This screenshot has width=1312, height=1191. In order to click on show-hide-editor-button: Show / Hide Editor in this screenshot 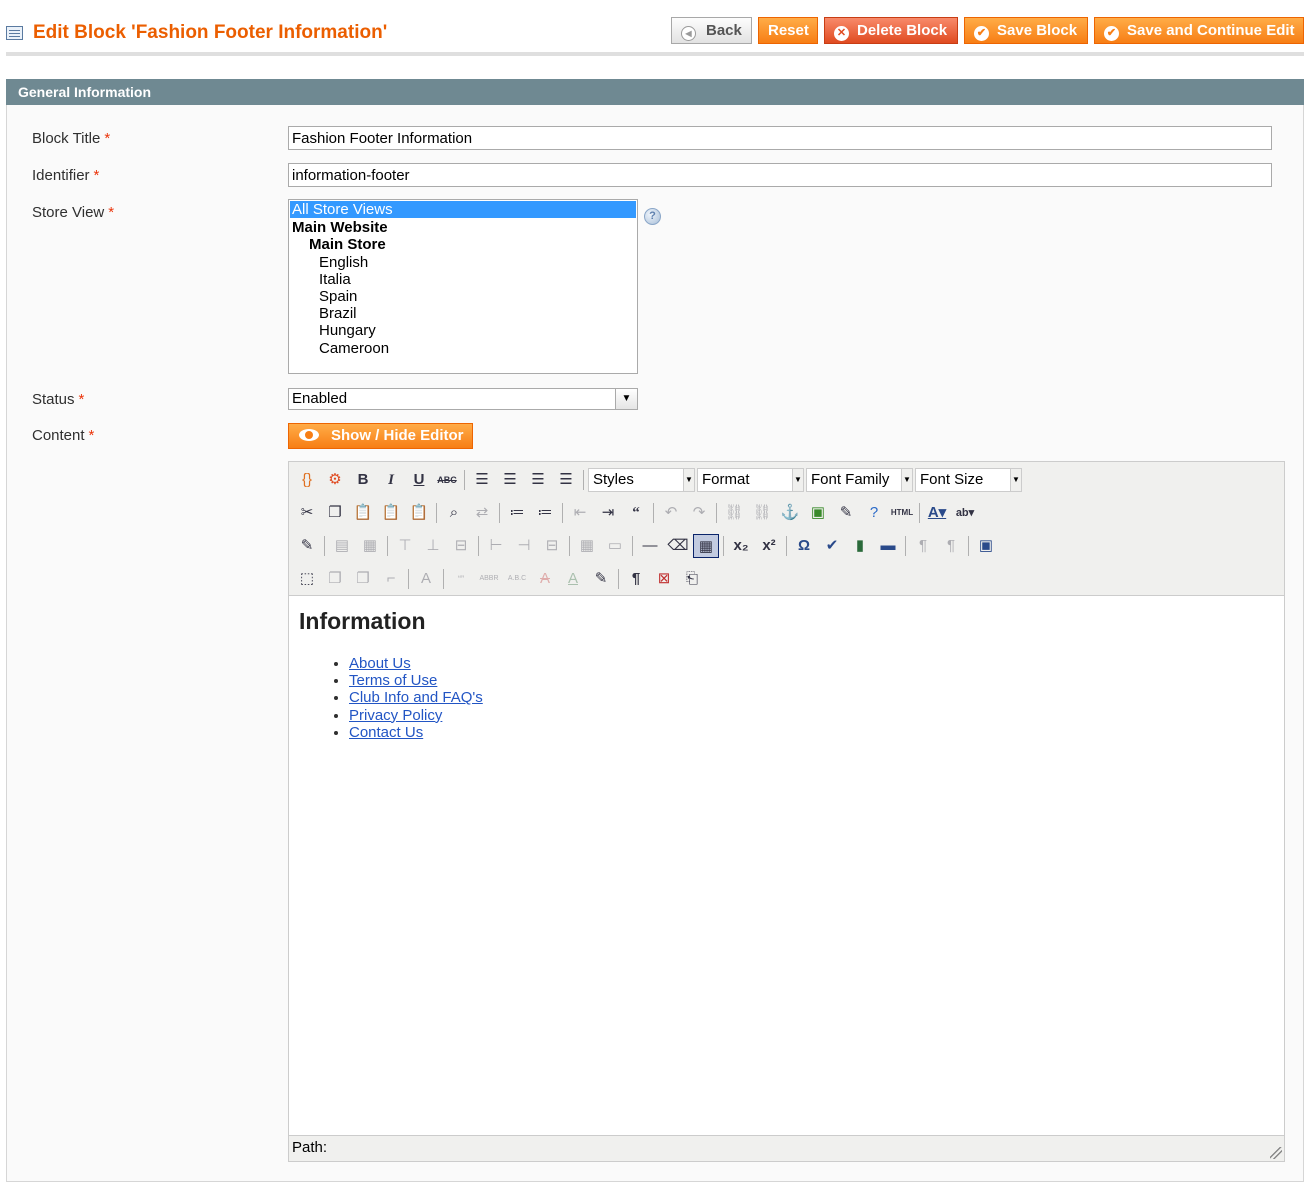, I will do `click(380, 436)`.